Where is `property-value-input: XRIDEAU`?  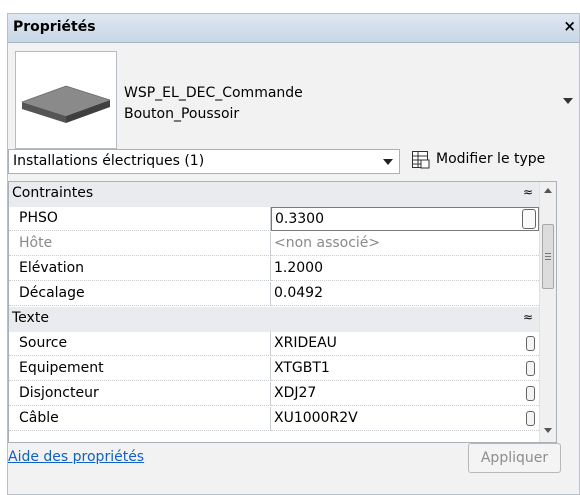
property-value-input: XRIDEAU is located at coordinates (405, 344).